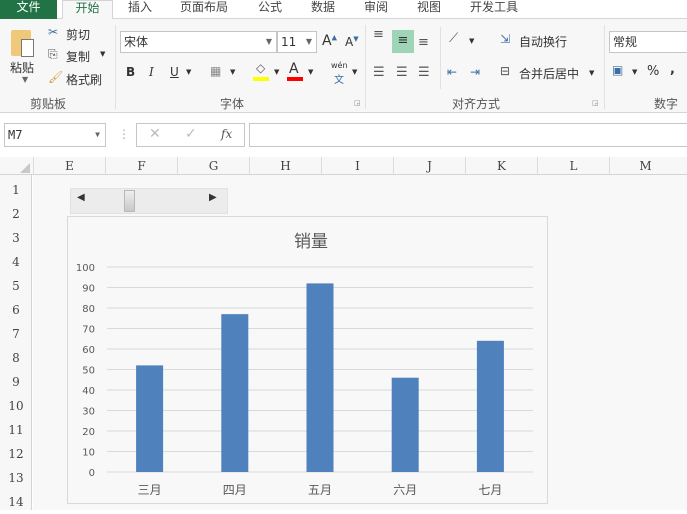  Describe the element at coordinates (357, 166) in the screenshot. I see `column-header-I: I` at that location.